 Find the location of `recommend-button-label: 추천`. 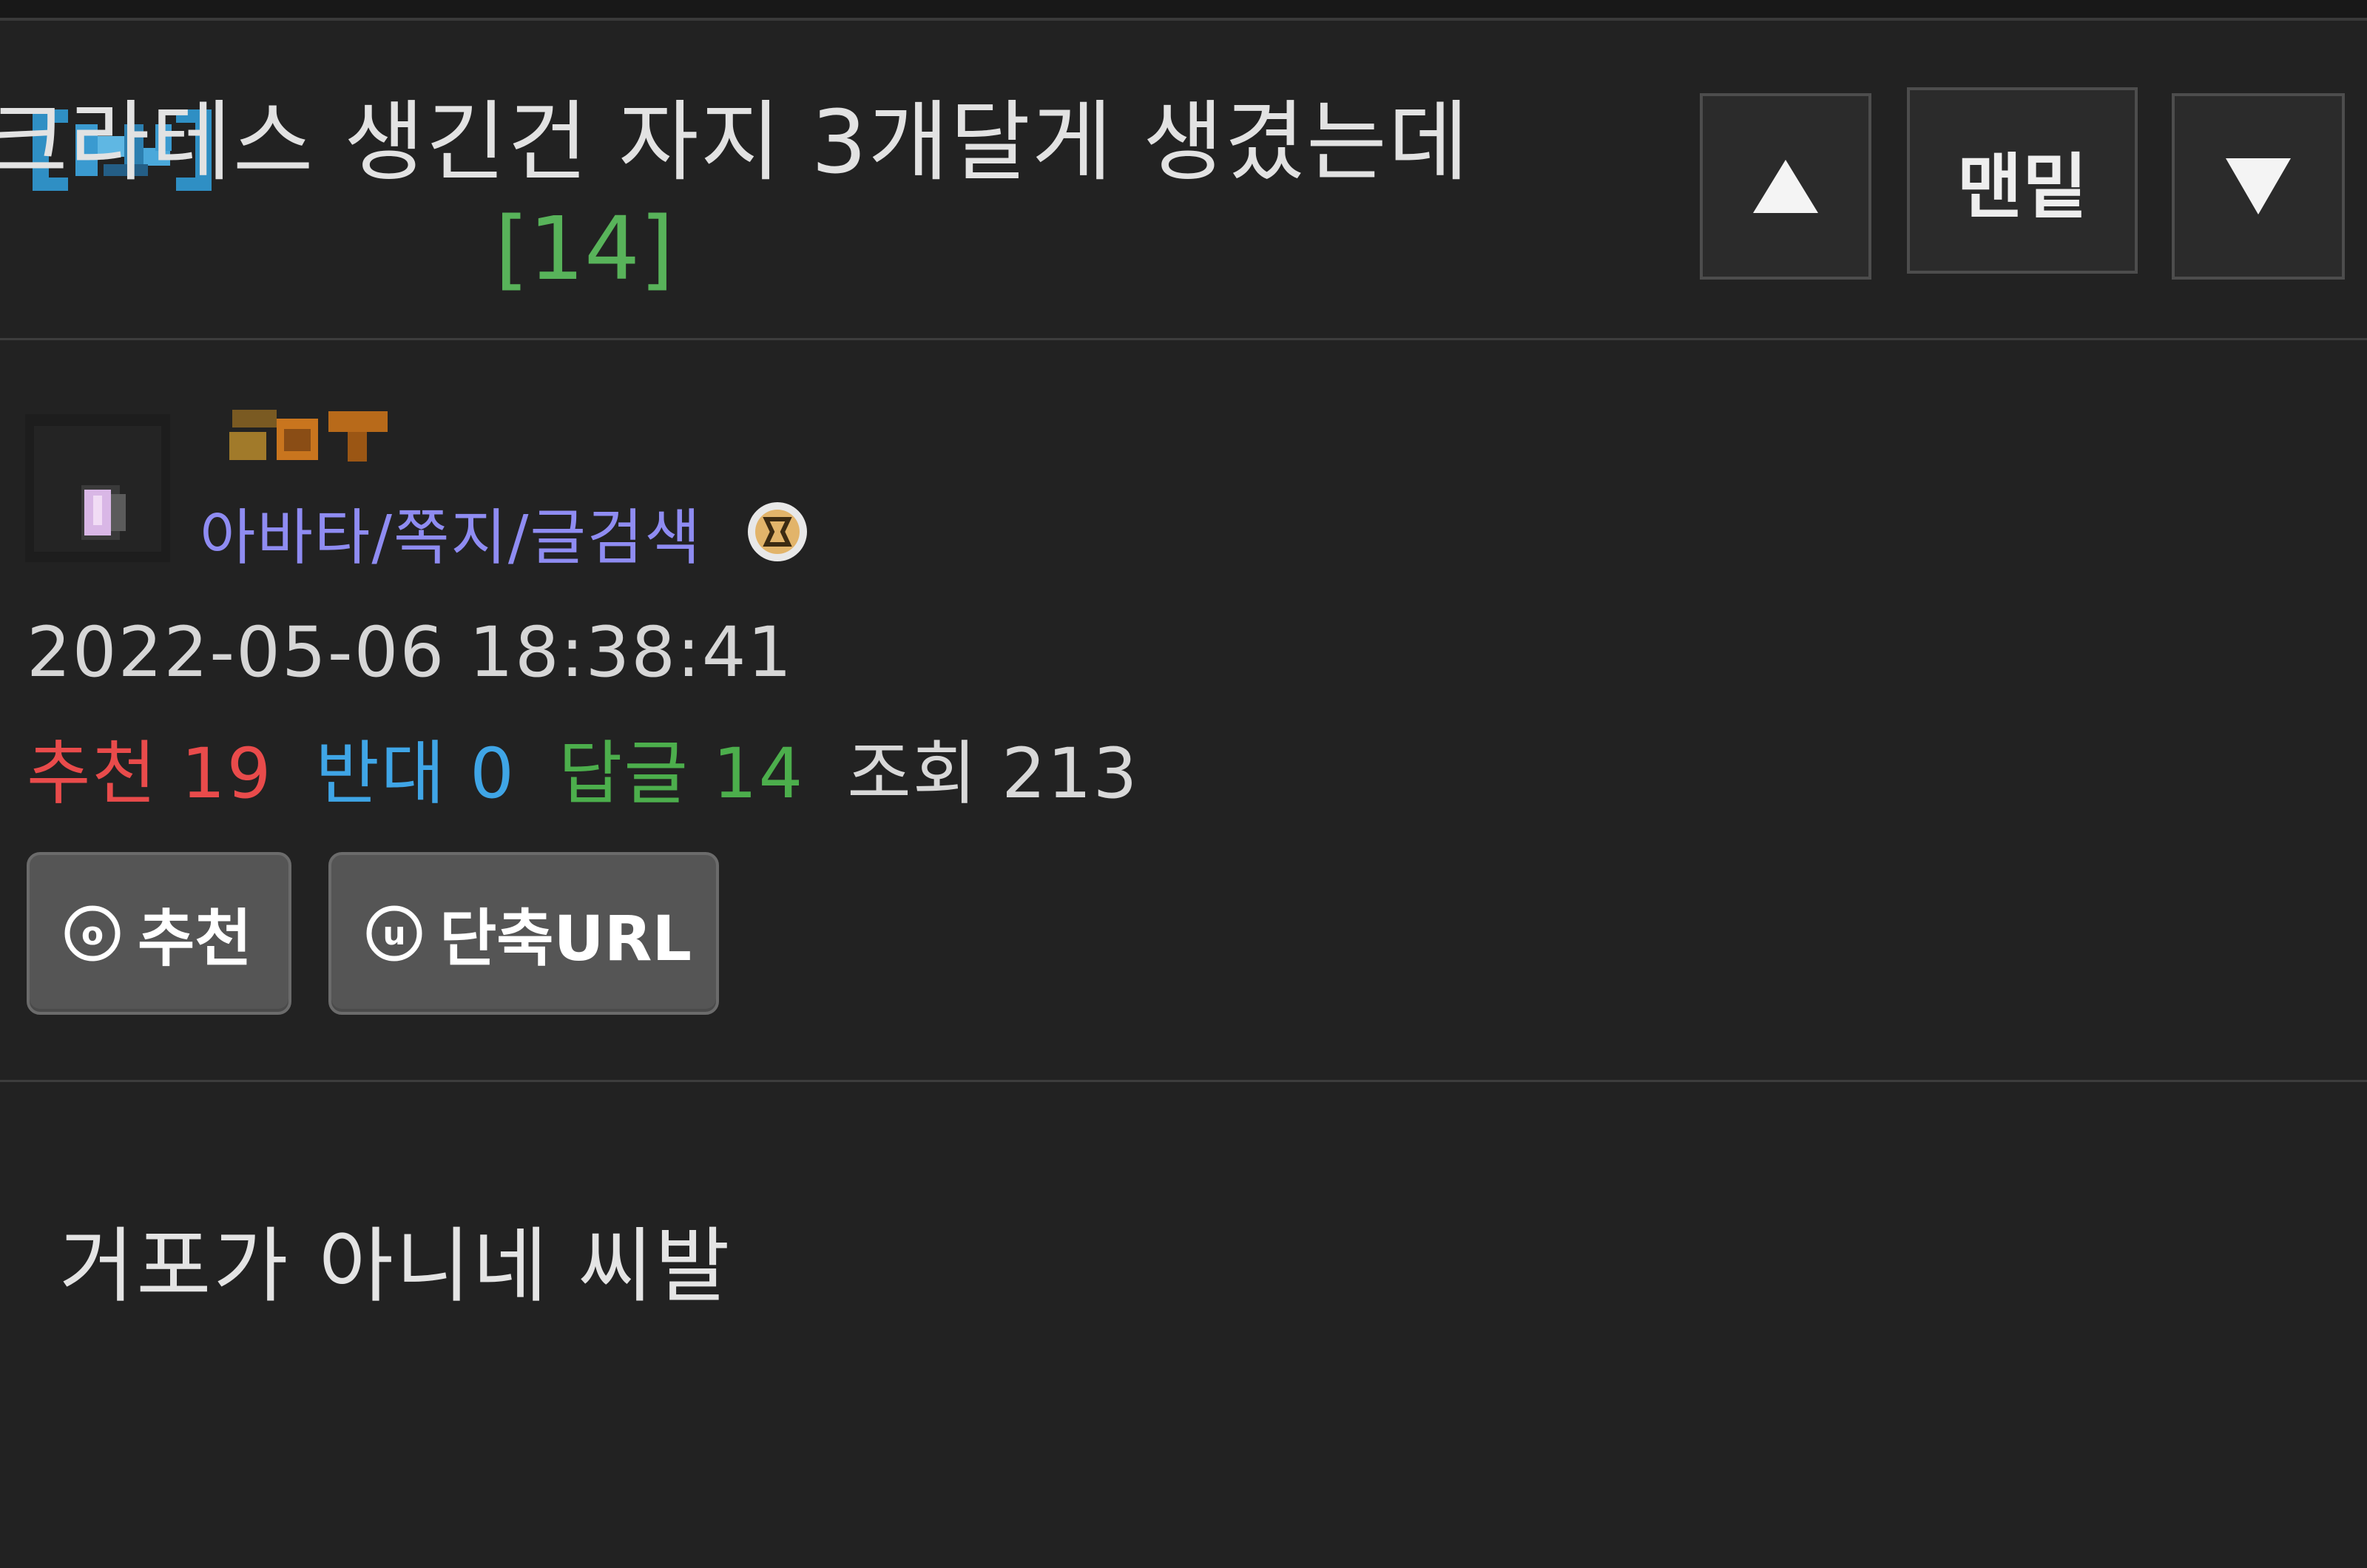

recommend-button-label: 추천 is located at coordinates (195, 938).